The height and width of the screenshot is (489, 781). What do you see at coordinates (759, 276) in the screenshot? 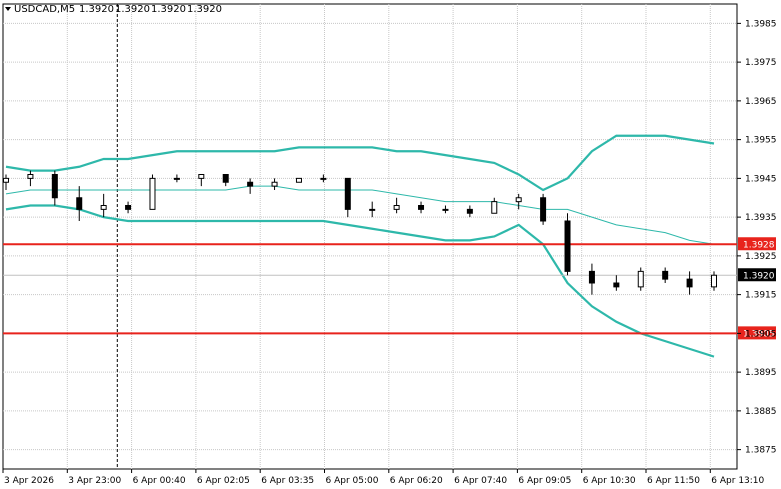
I see `current-price-tag-text: 1.3920` at bounding box center [759, 276].